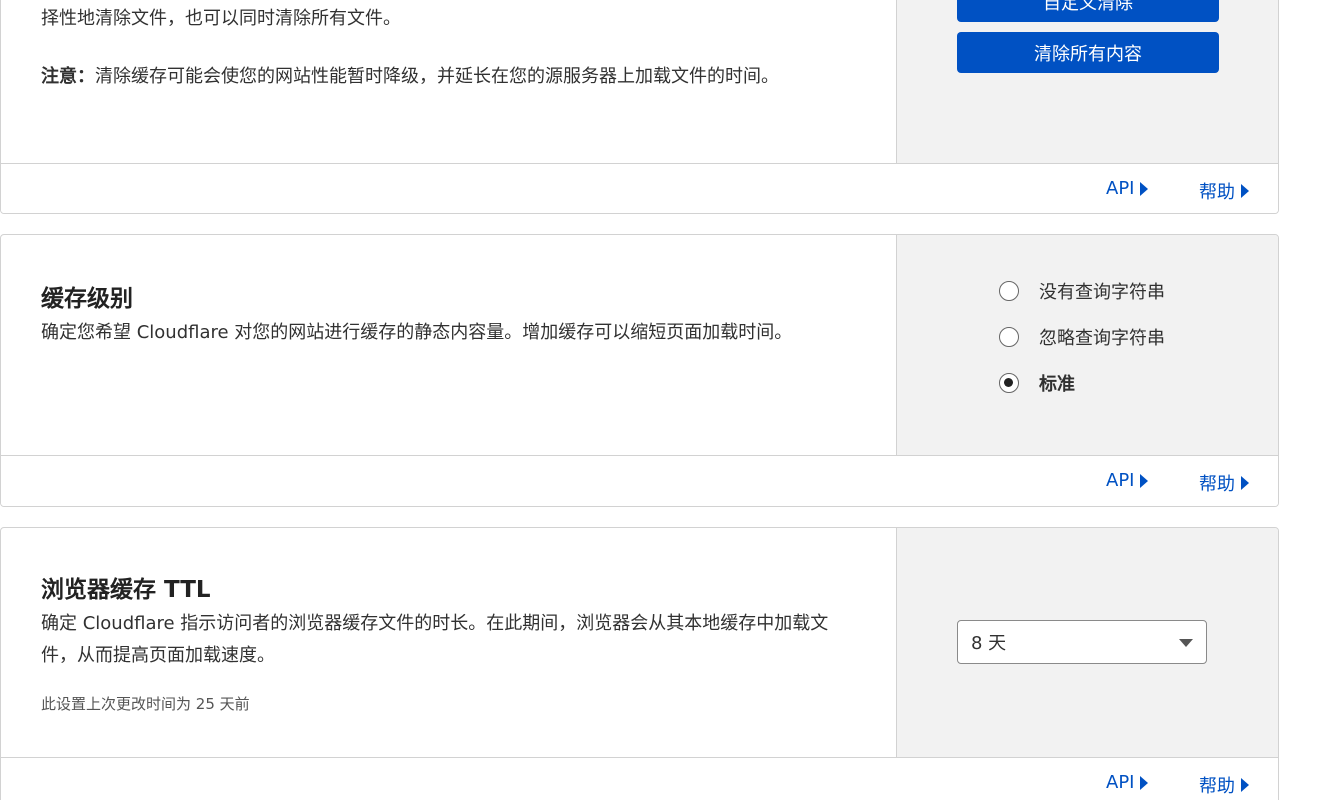 Image resolution: width=1344 pixels, height=800 pixels. I want to click on cache-level-footer: API 帮助, so click(639, 480).